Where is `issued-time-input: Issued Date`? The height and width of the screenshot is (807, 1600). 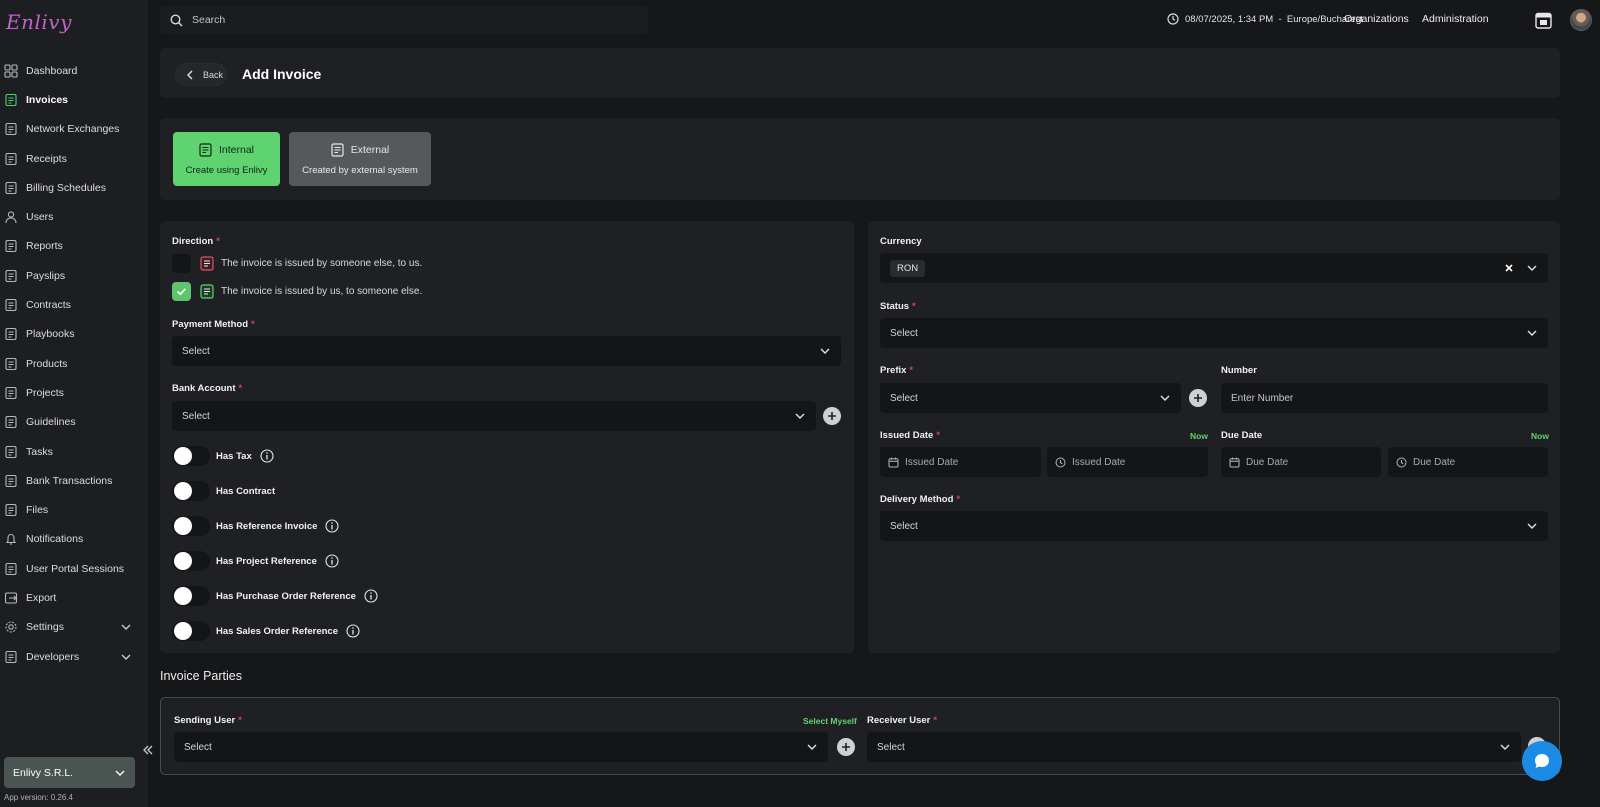
issued-time-input: Issued Date is located at coordinates (1127, 462).